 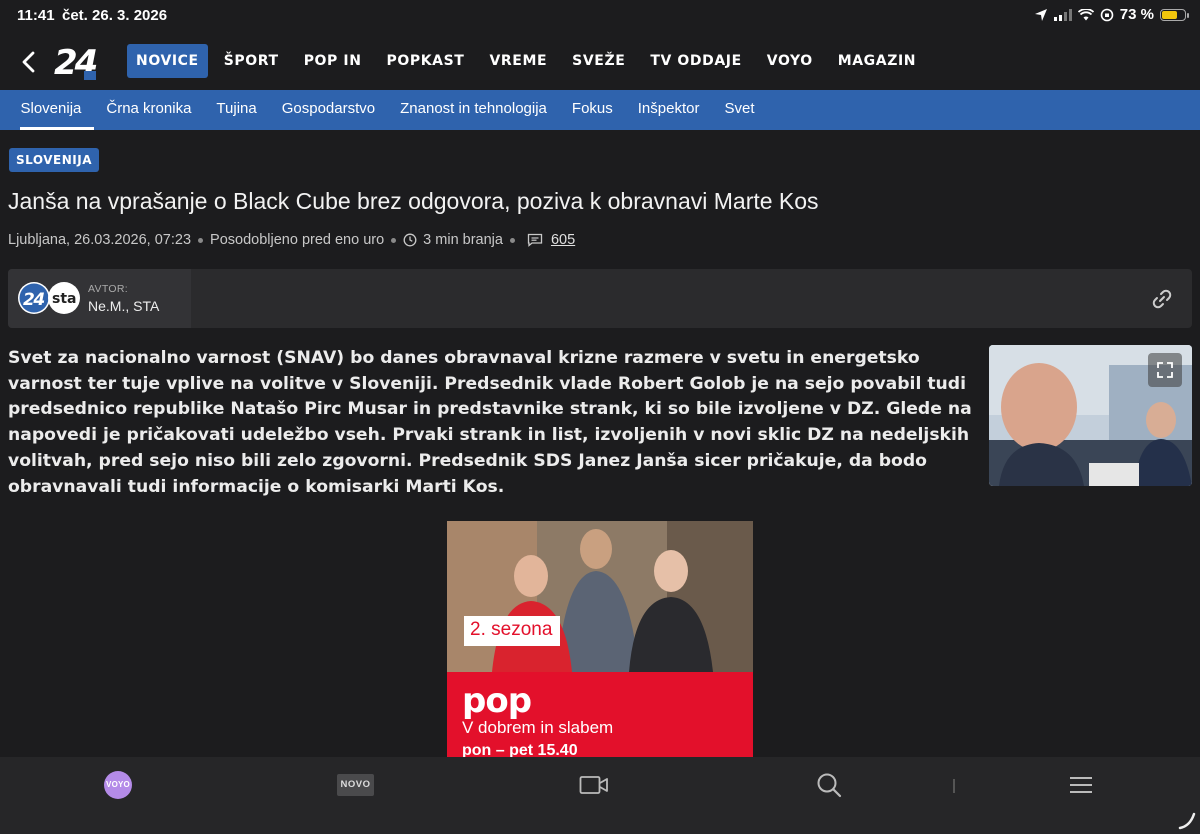 What do you see at coordinates (668, 110) in the screenshot?
I see `sub-nav-item-inšpektor: Inšpektor` at bounding box center [668, 110].